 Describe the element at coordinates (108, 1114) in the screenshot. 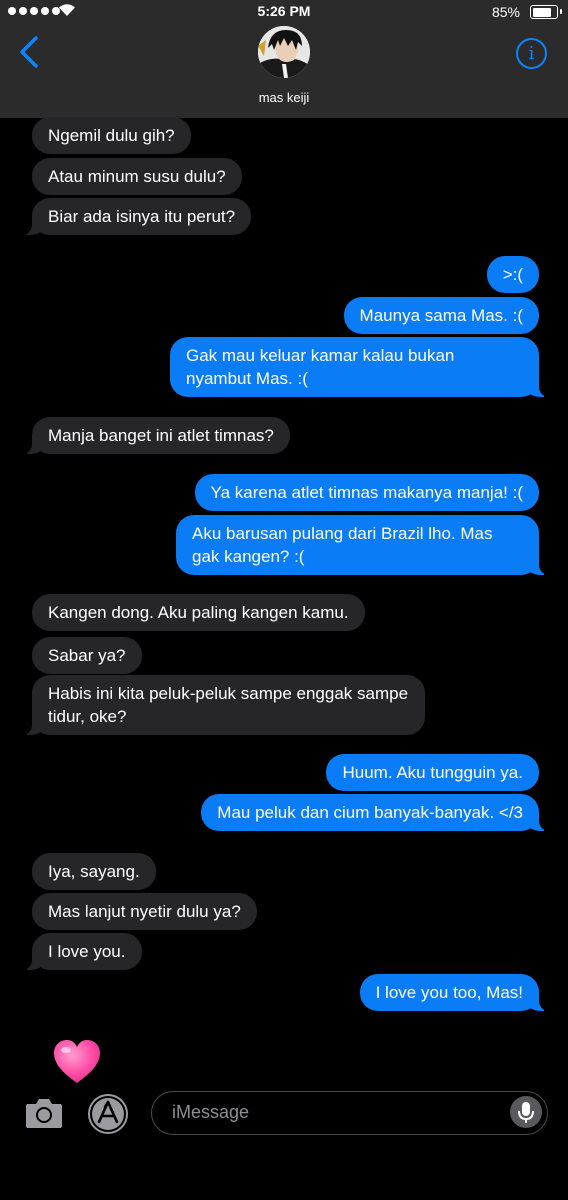

I see `app-store-icon` at that location.